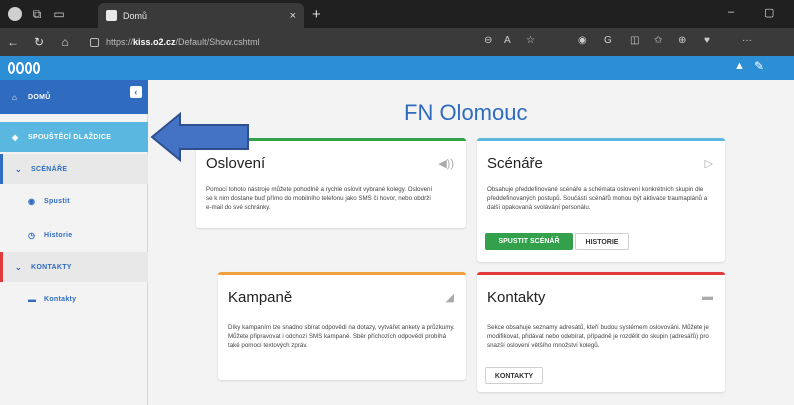 This screenshot has width=794, height=405. What do you see at coordinates (260, 297) in the screenshot?
I see `card-title: Kampaně` at bounding box center [260, 297].